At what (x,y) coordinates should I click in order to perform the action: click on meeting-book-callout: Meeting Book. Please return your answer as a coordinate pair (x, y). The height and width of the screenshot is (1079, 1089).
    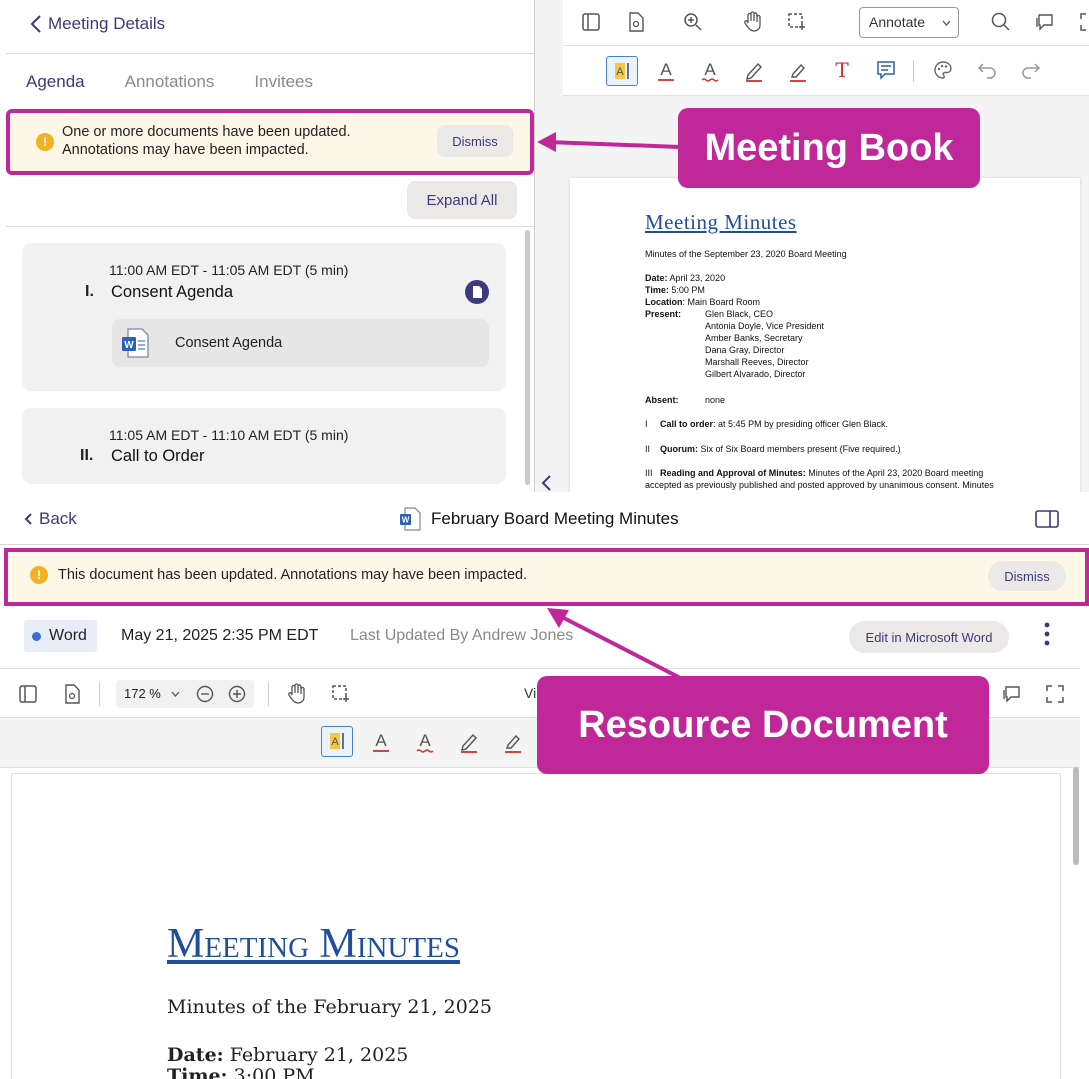
    Looking at the image, I should click on (829, 148).